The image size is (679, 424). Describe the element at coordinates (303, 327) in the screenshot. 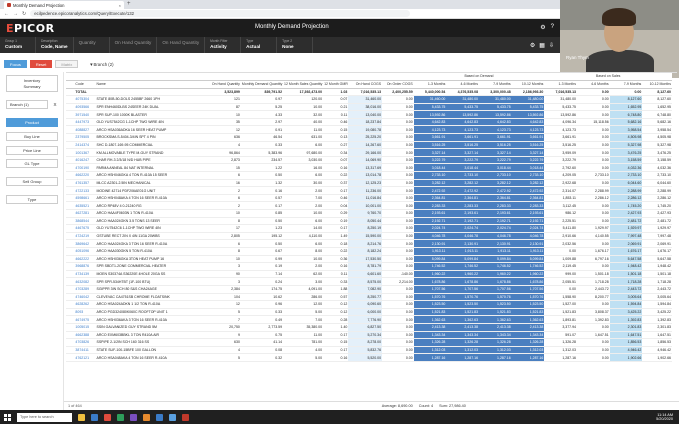

I see `table-cell: 35,380.00` at that location.